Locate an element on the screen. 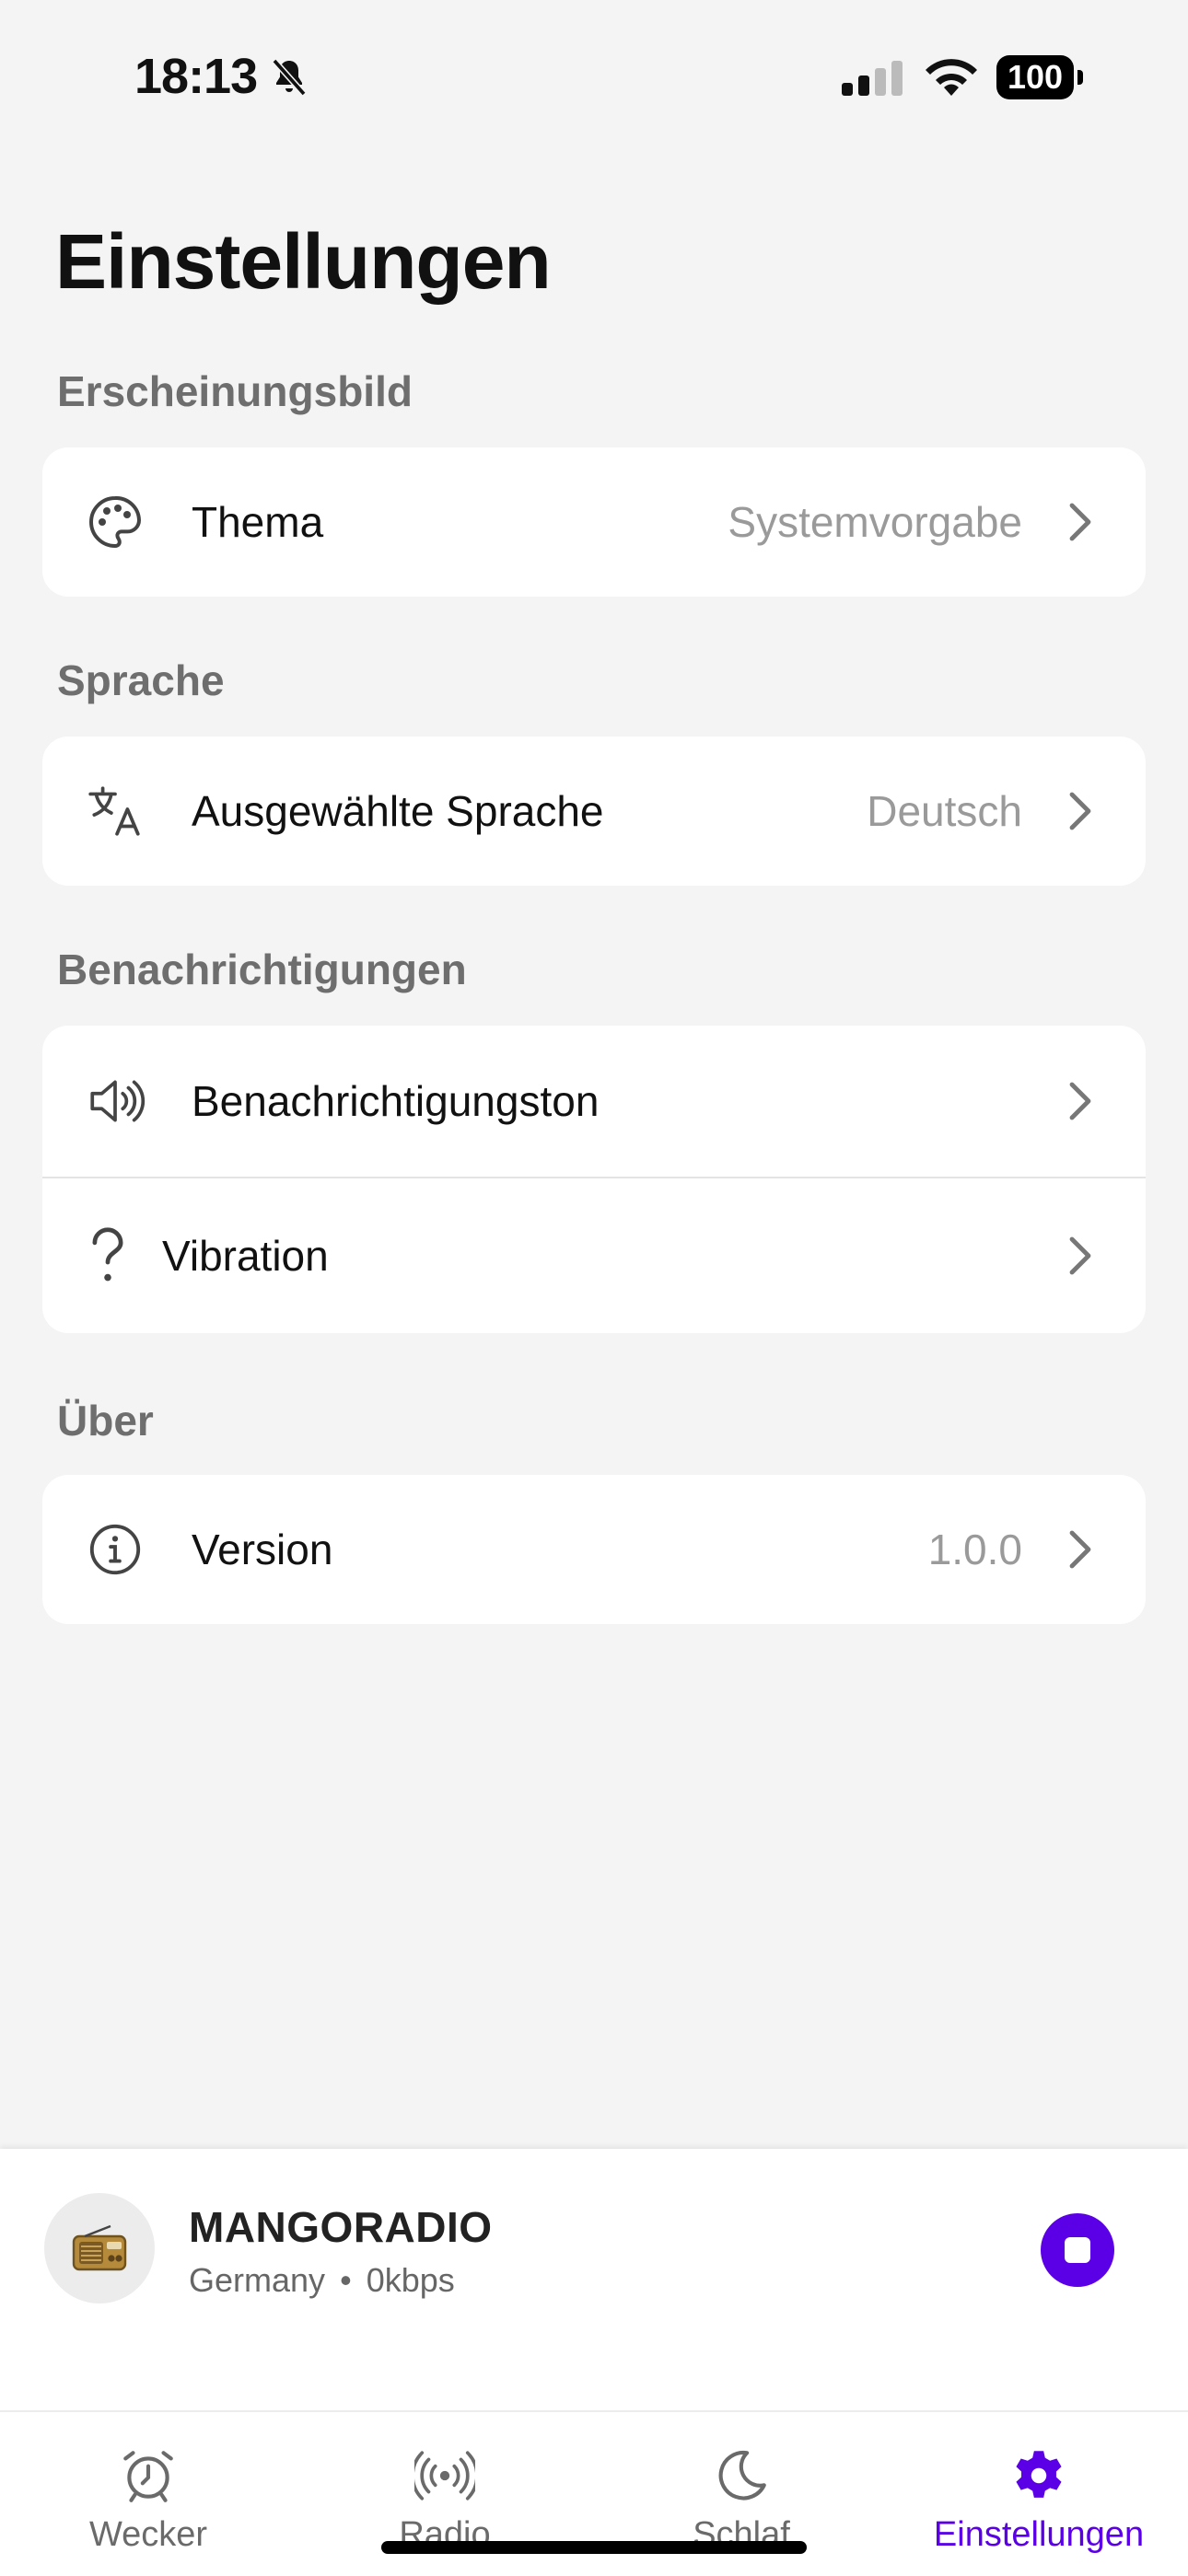  broadcast-icon is located at coordinates (444, 2476).